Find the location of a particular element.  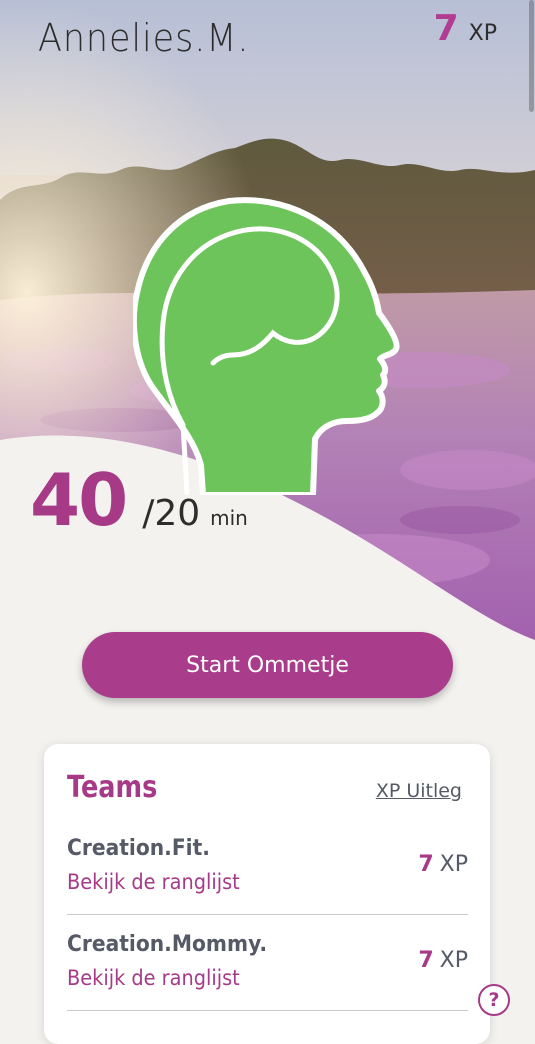

minutes-unit: min is located at coordinates (229, 518).